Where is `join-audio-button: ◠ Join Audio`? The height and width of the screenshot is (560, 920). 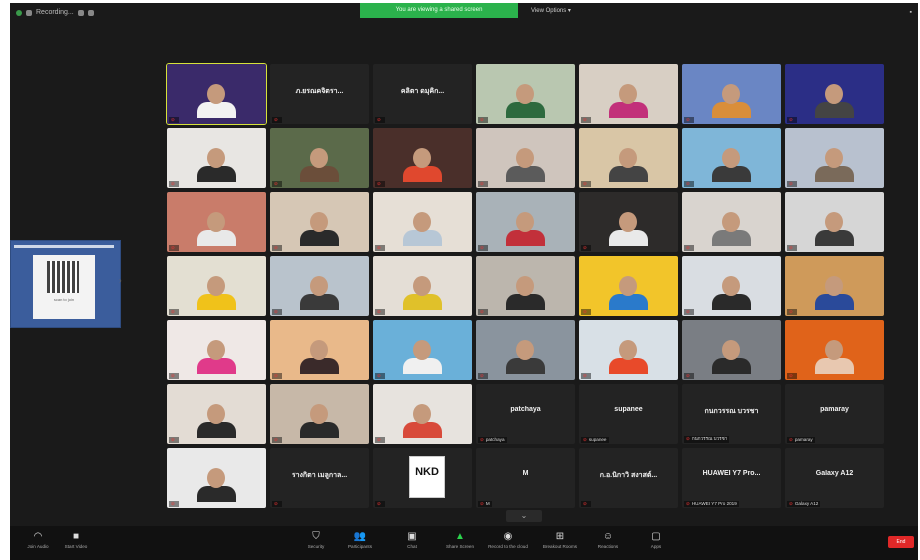
join-audio-button: ◠ Join Audio is located at coordinates (38, 539).